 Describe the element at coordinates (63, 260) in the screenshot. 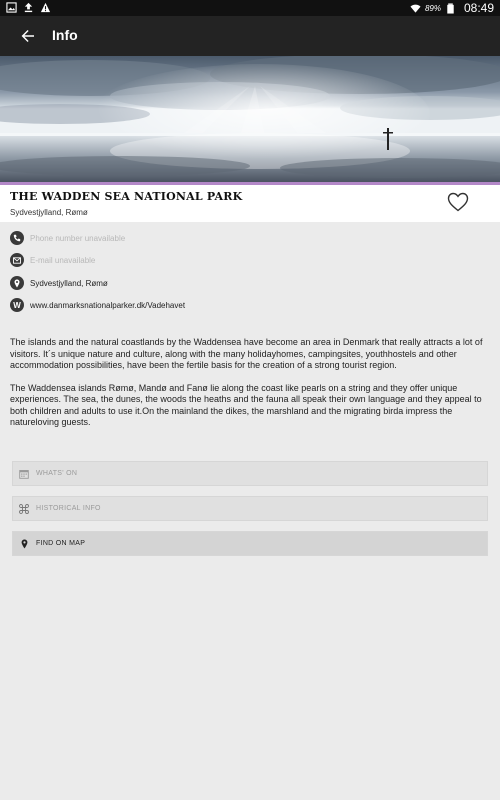

I see `email-text: E-mail unavailable` at that location.